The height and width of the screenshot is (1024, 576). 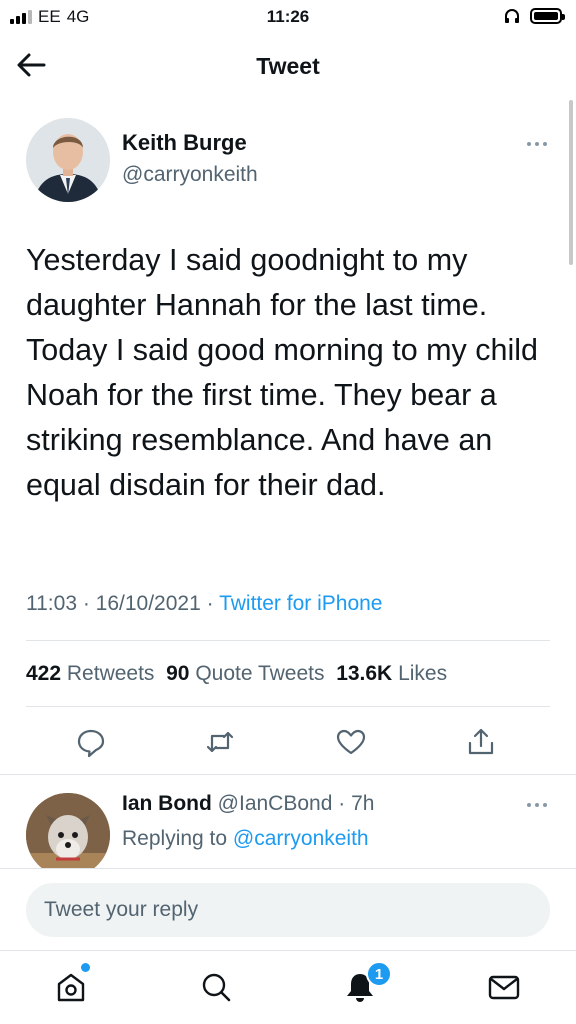 I want to click on author-photo, so click(x=68, y=160).